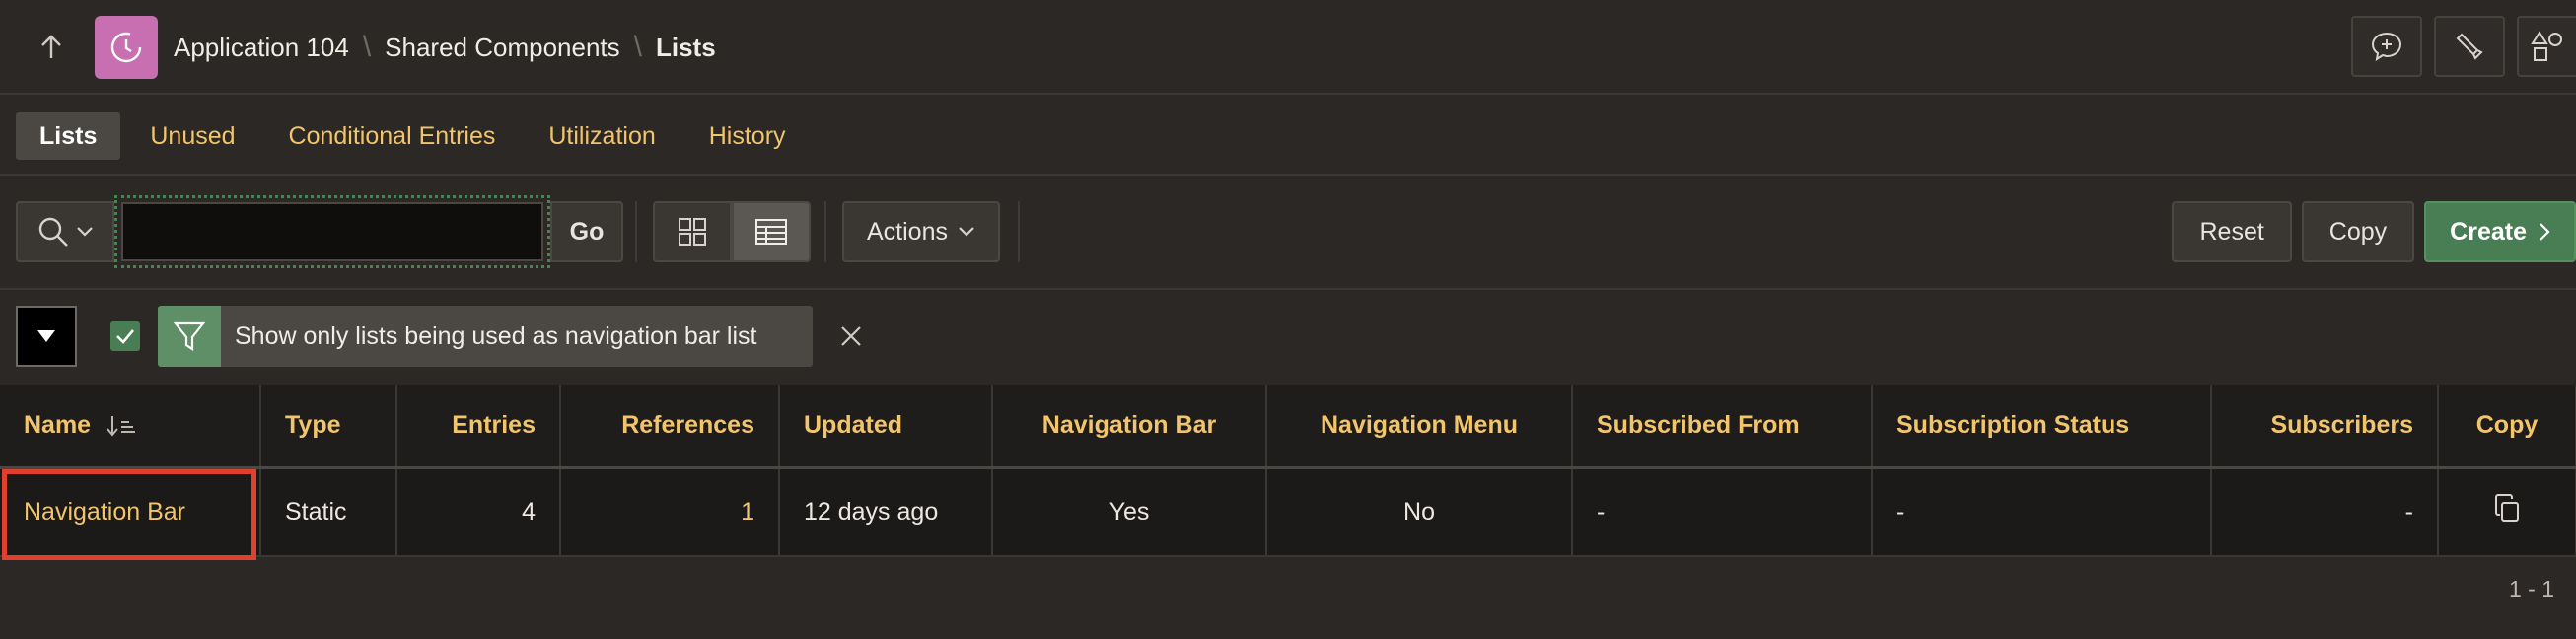  I want to click on search-icon, so click(53, 232).